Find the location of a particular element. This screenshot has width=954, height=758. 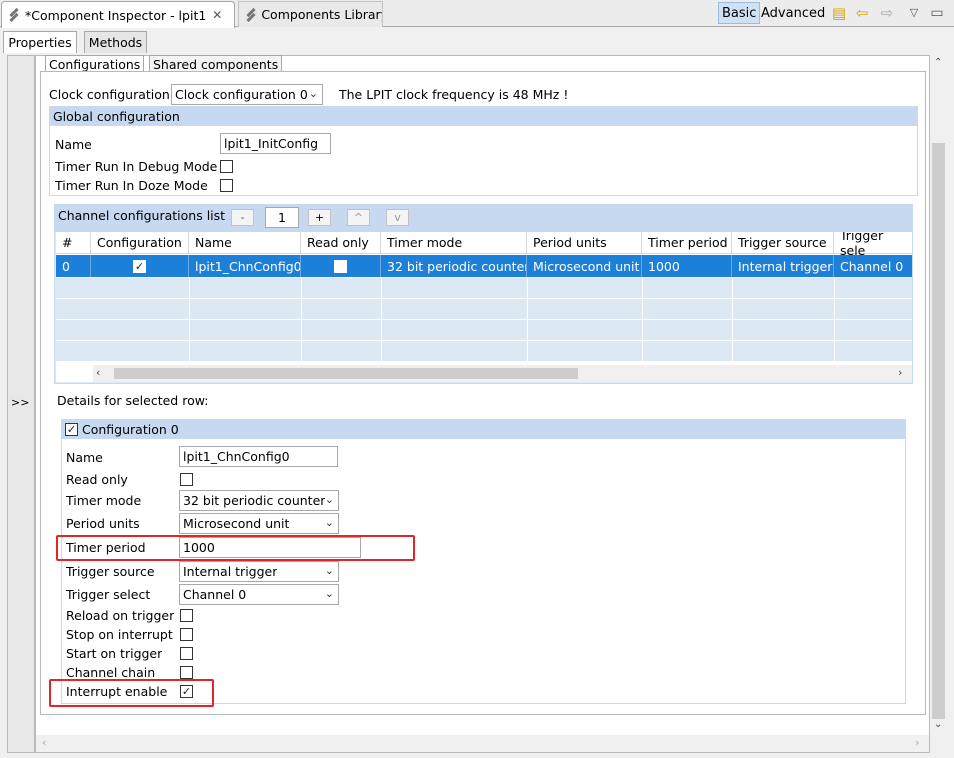

tab-configurations: Configurations is located at coordinates (95, 63).